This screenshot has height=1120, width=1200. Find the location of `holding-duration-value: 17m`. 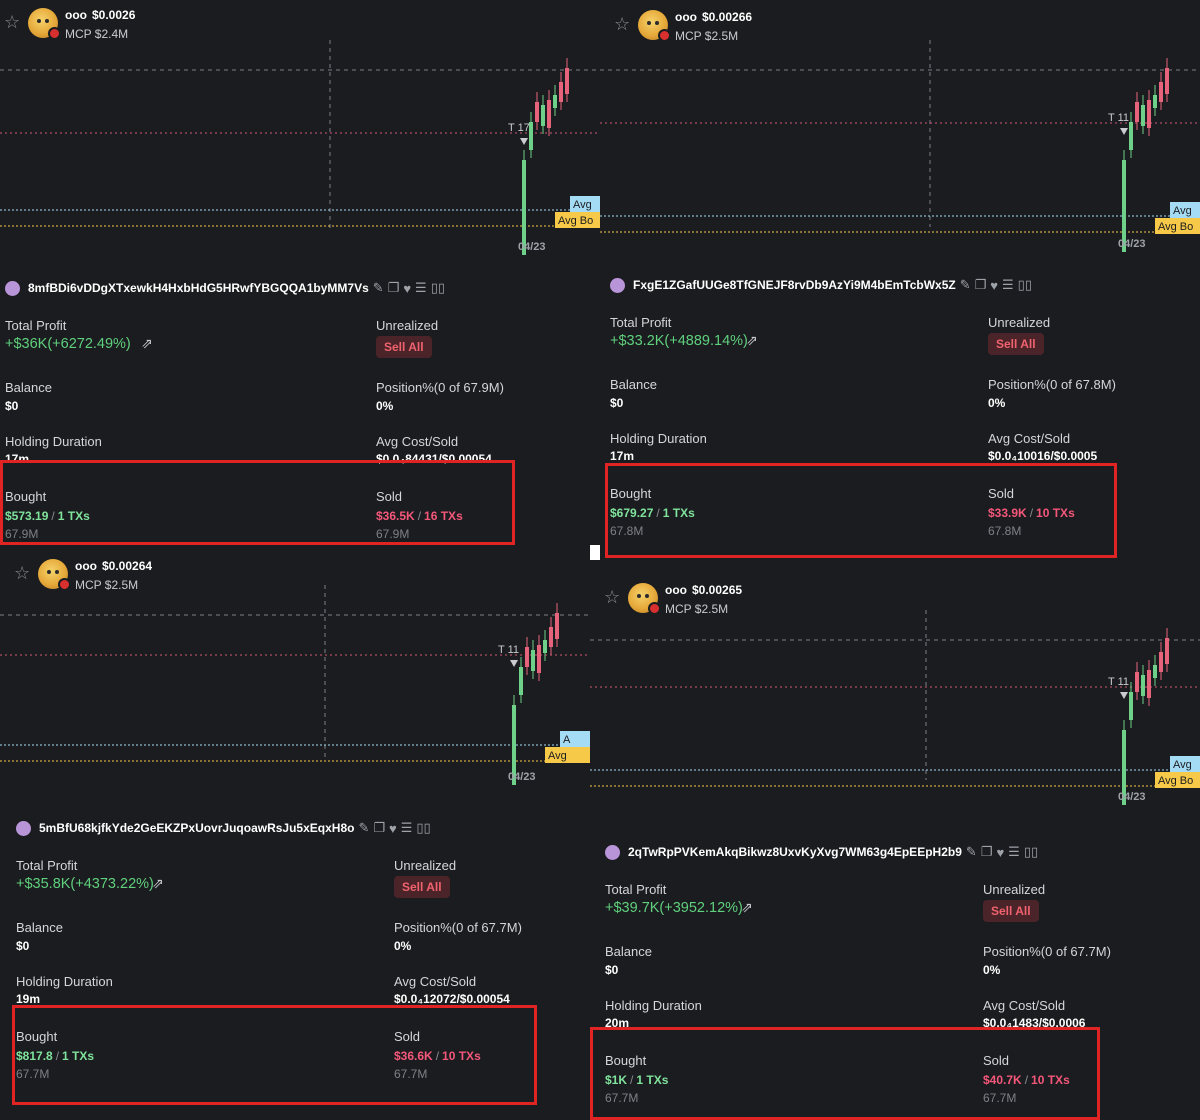

holding-duration-value: 17m is located at coordinates (622, 456).